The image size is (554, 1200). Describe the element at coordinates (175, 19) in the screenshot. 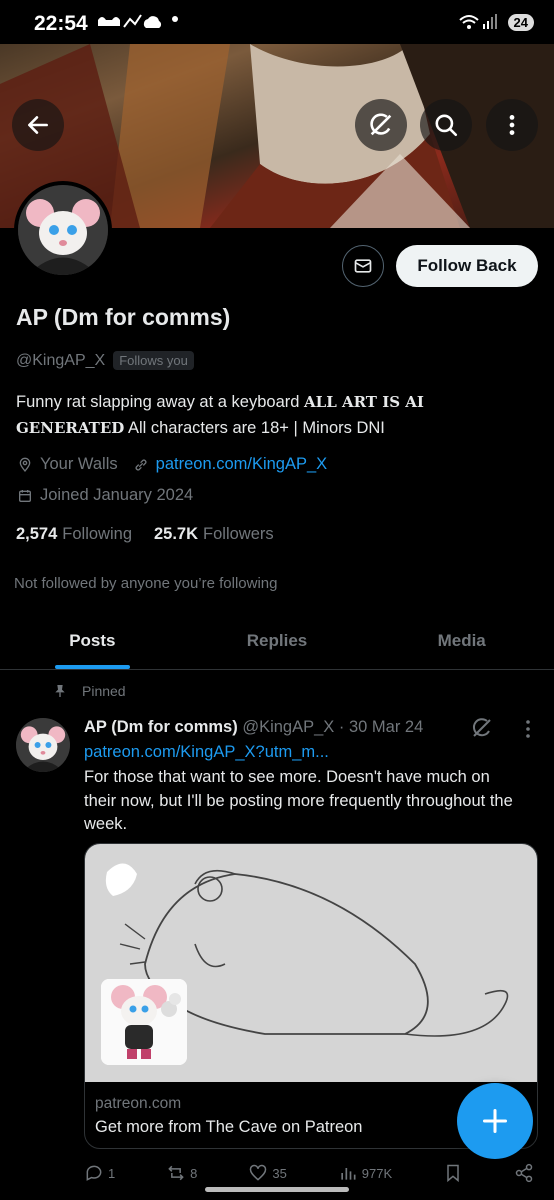

I see `notification-dot` at that location.